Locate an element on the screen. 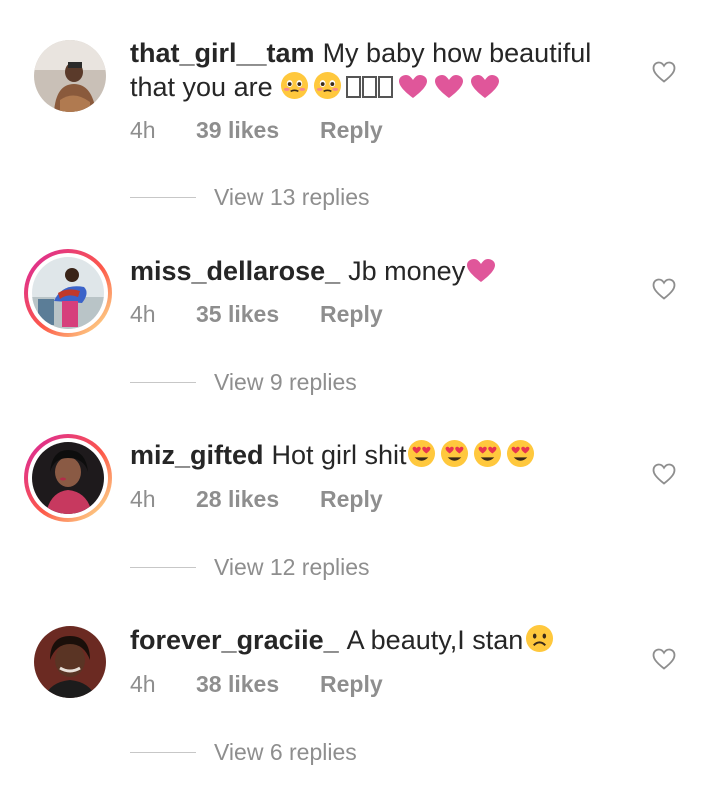 This screenshot has width=720, height=798. view-replies-label: View 9 replies is located at coordinates (285, 382).